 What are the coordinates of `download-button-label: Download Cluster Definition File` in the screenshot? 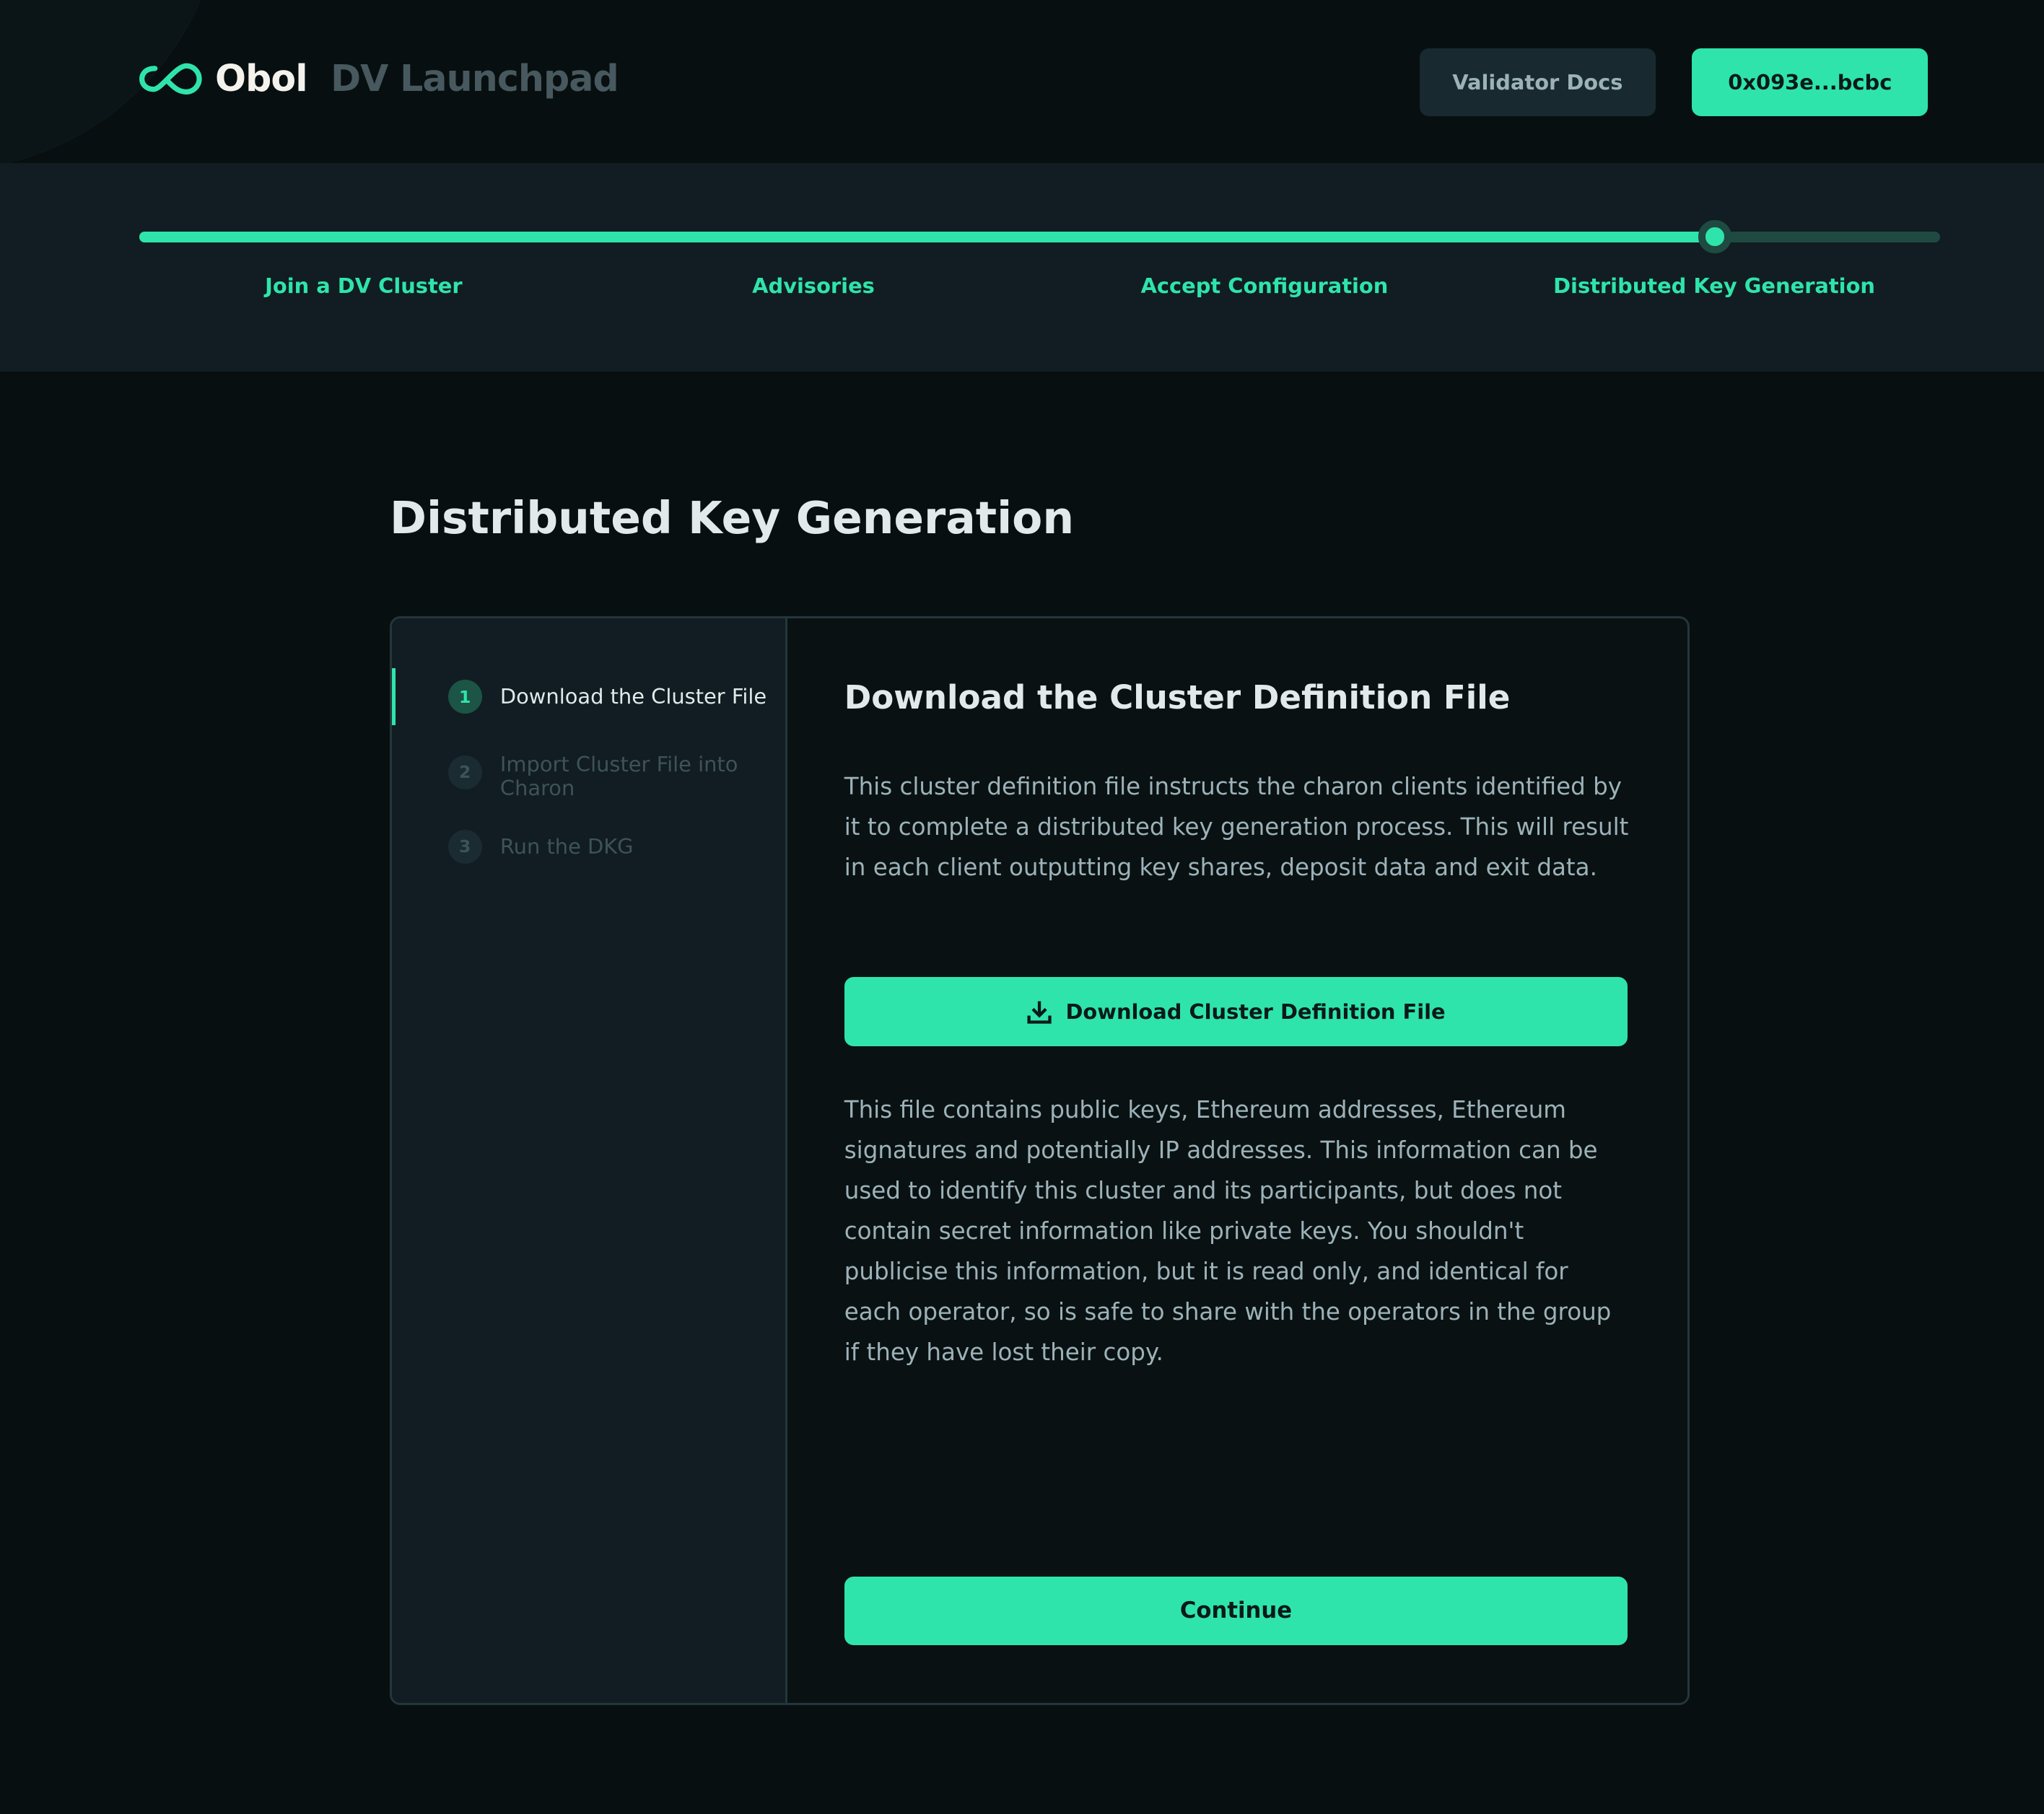 It's located at (1255, 1011).